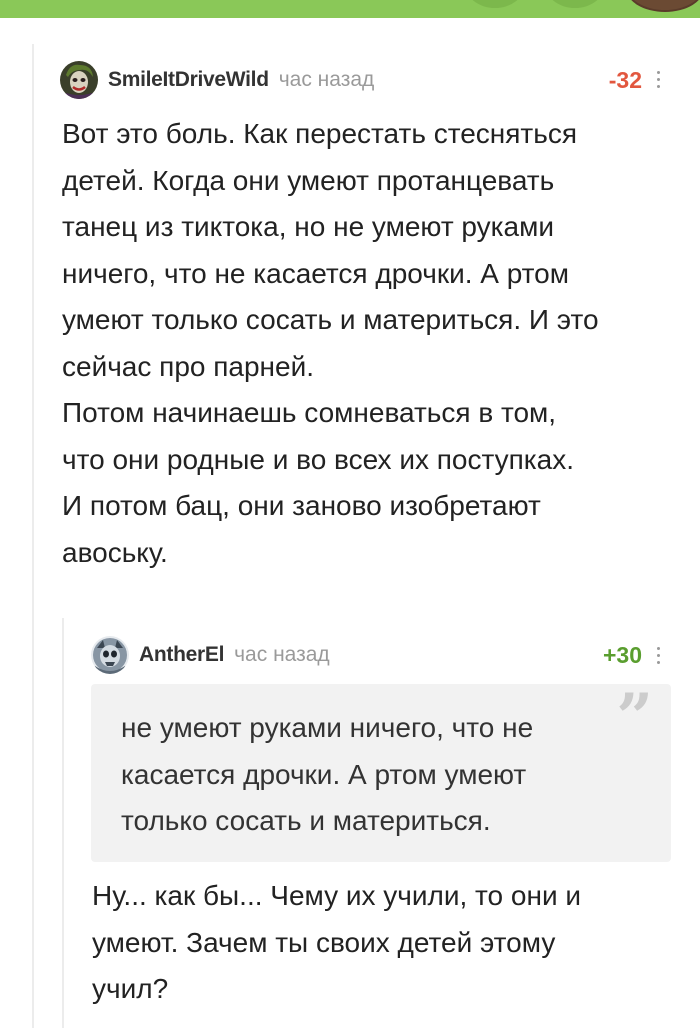 This screenshot has height=1028, width=700. I want to click on comment-line: Вот это боль. Как перестать стесняться, so click(319, 133).